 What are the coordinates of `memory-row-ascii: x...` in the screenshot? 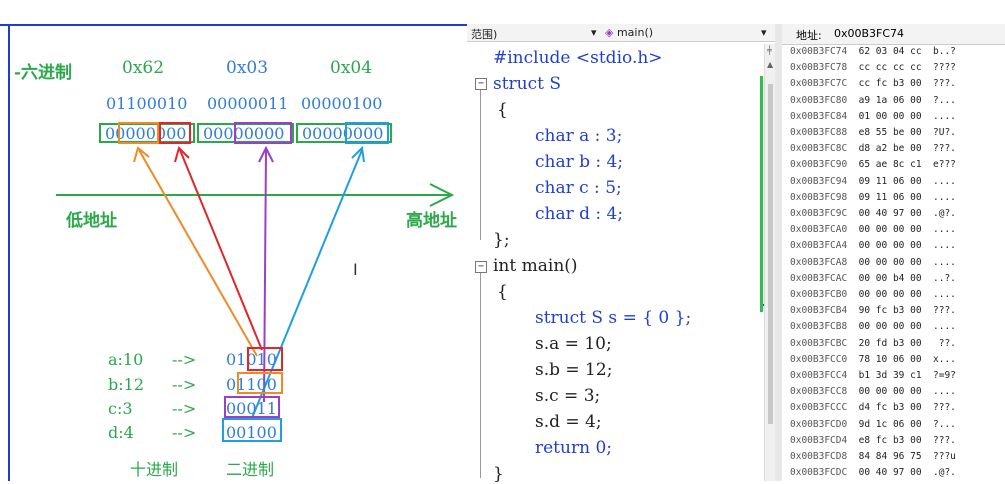 It's located at (938, 359).